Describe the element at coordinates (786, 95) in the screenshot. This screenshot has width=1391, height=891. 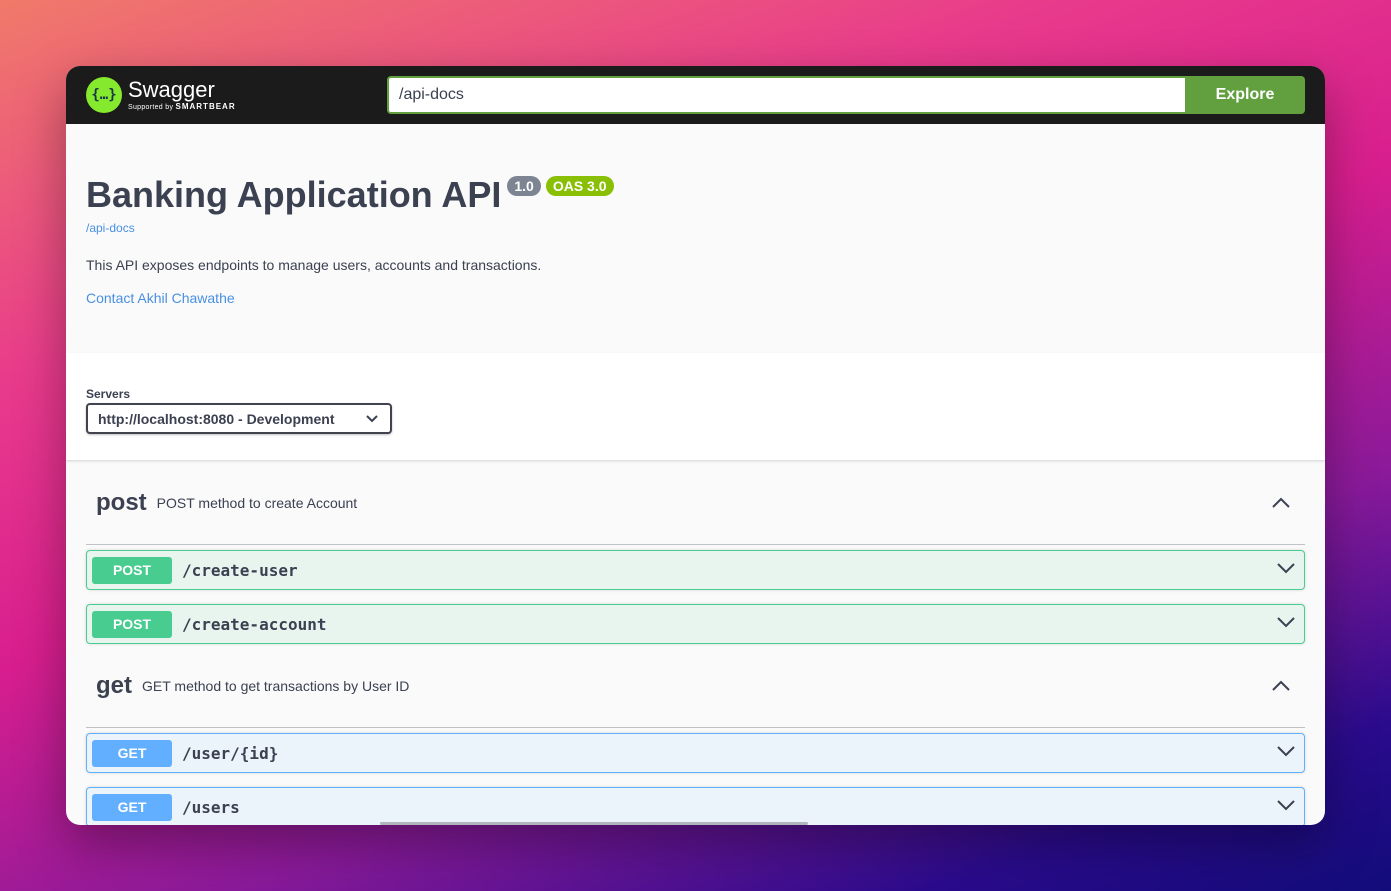
I see `spec-url-input` at that location.